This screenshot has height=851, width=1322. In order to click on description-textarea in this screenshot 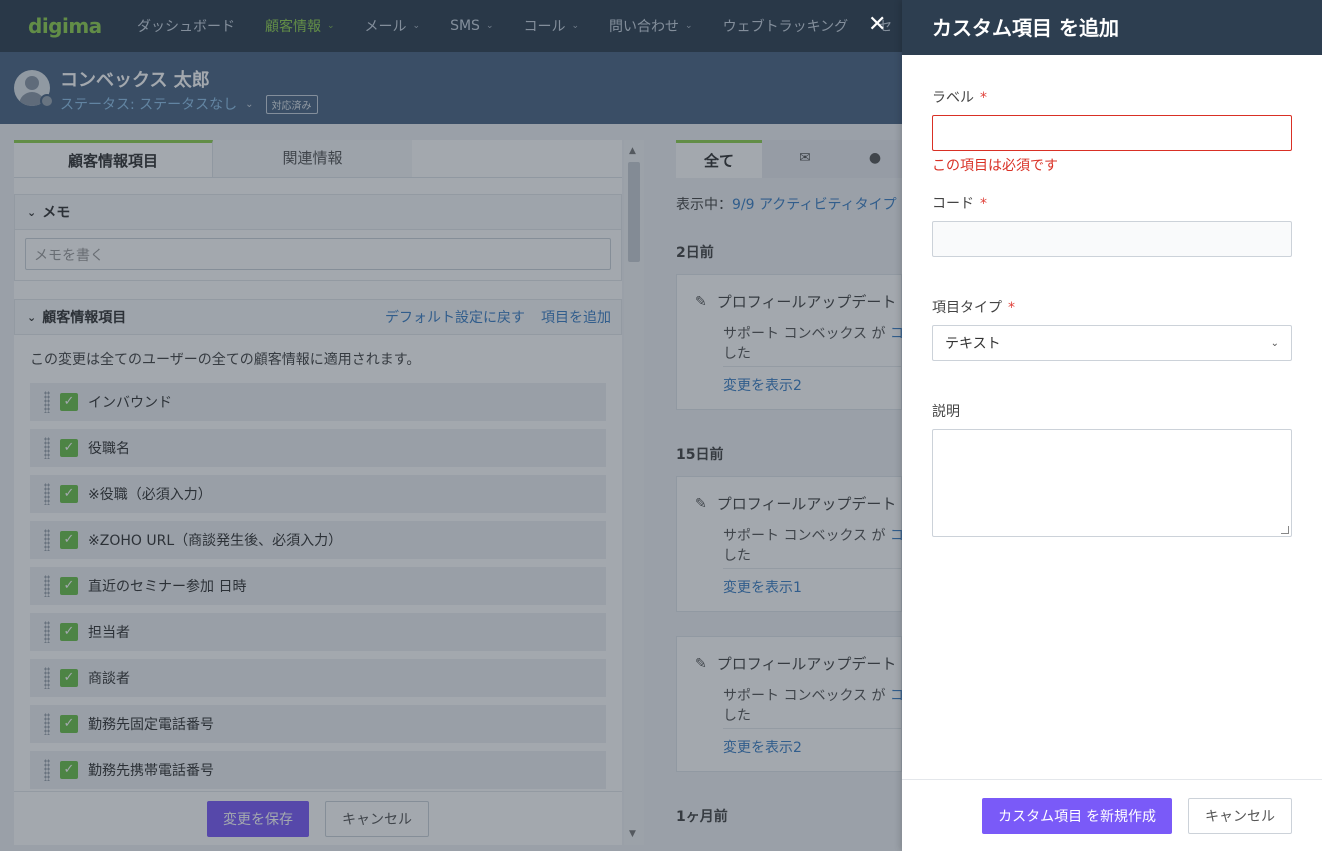, I will do `click(1112, 483)`.